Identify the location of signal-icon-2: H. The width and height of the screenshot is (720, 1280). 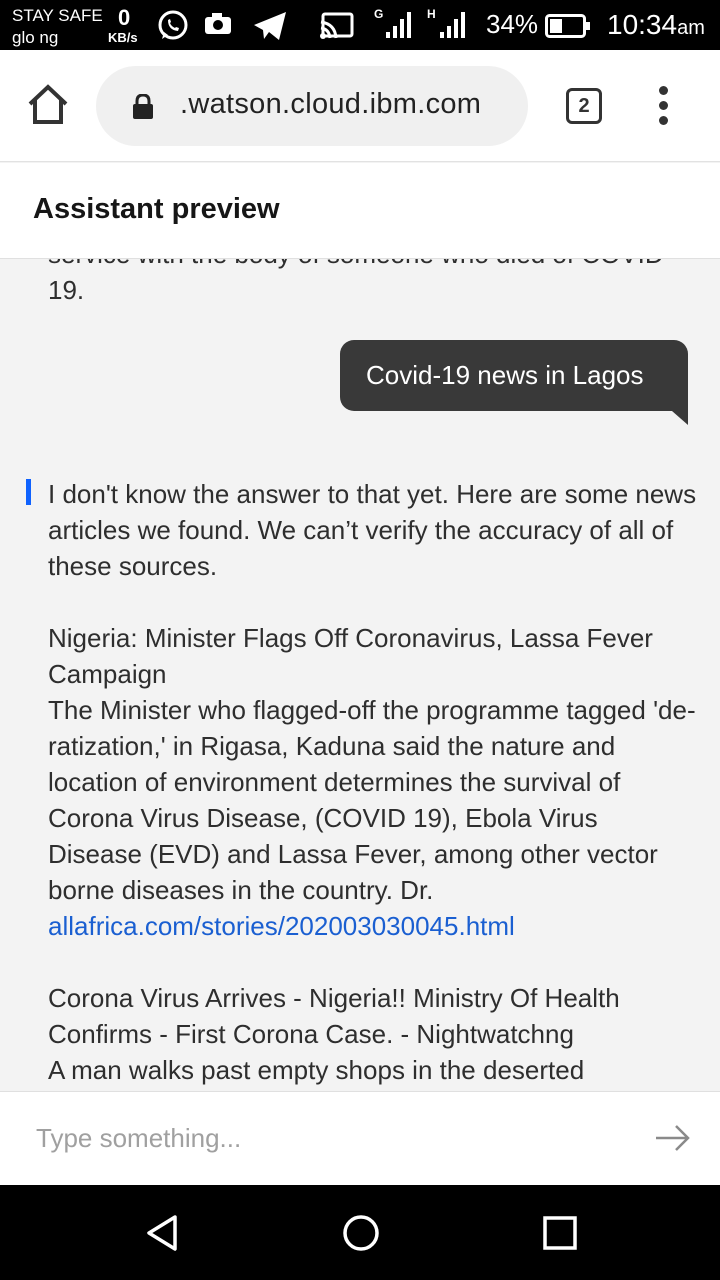
(446, 22).